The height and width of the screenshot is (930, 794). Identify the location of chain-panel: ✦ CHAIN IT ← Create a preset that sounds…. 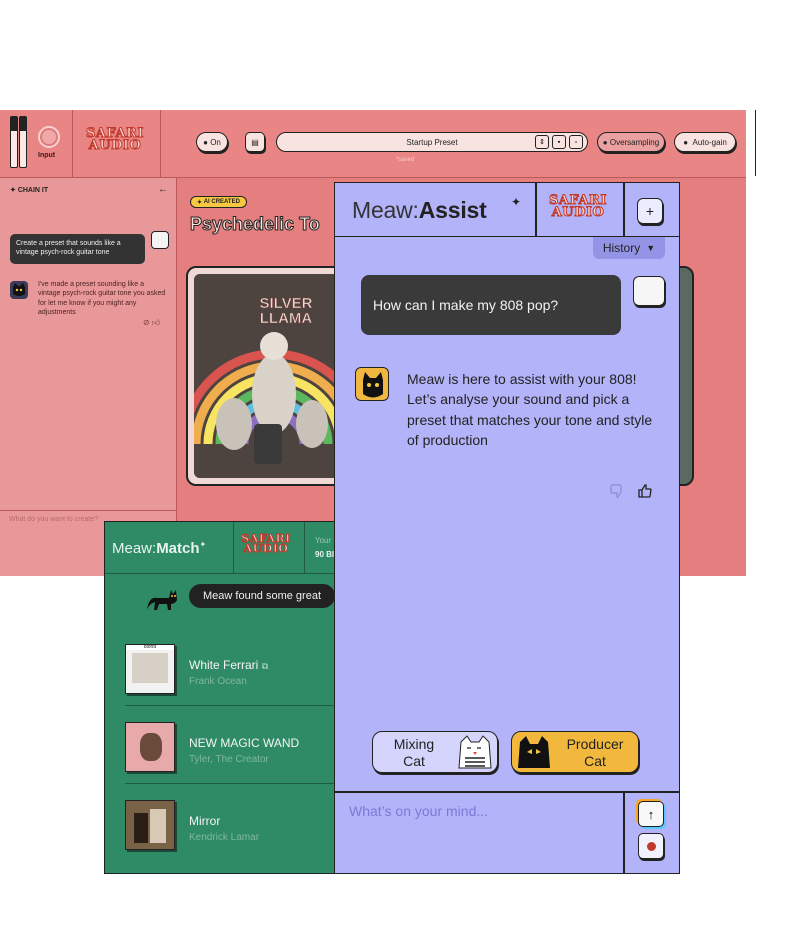
(88, 377).